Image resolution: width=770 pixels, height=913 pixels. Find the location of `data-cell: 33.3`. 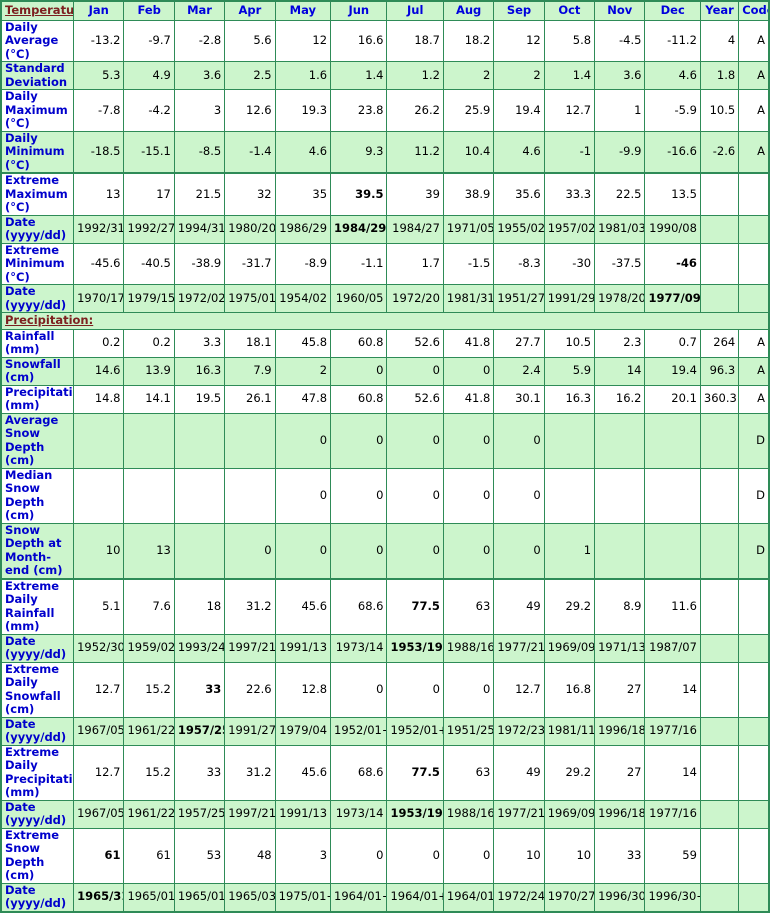

data-cell: 33.3 is located at coordinates (569, 194).